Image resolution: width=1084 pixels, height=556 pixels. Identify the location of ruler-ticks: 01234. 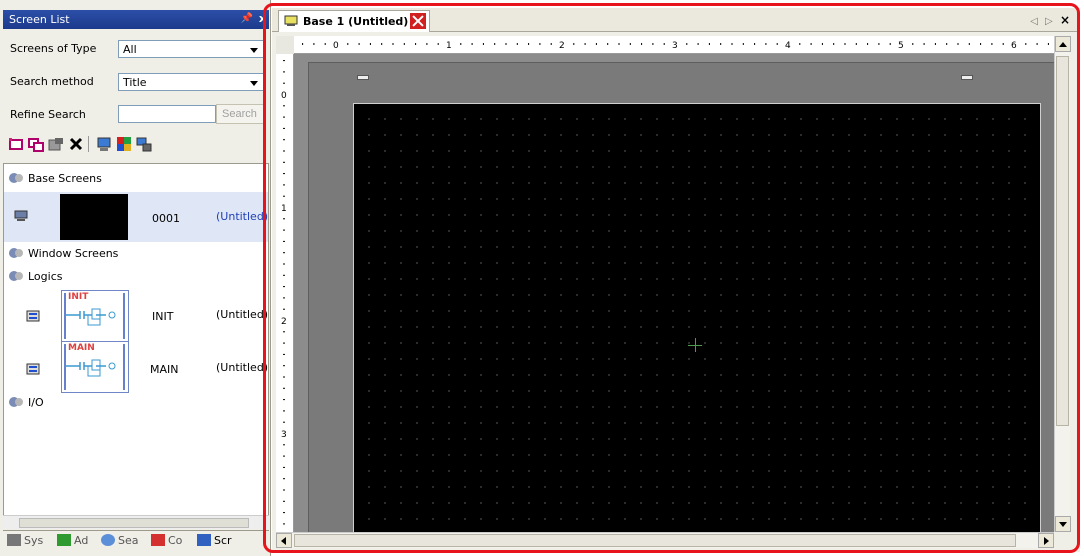
(284, 292).